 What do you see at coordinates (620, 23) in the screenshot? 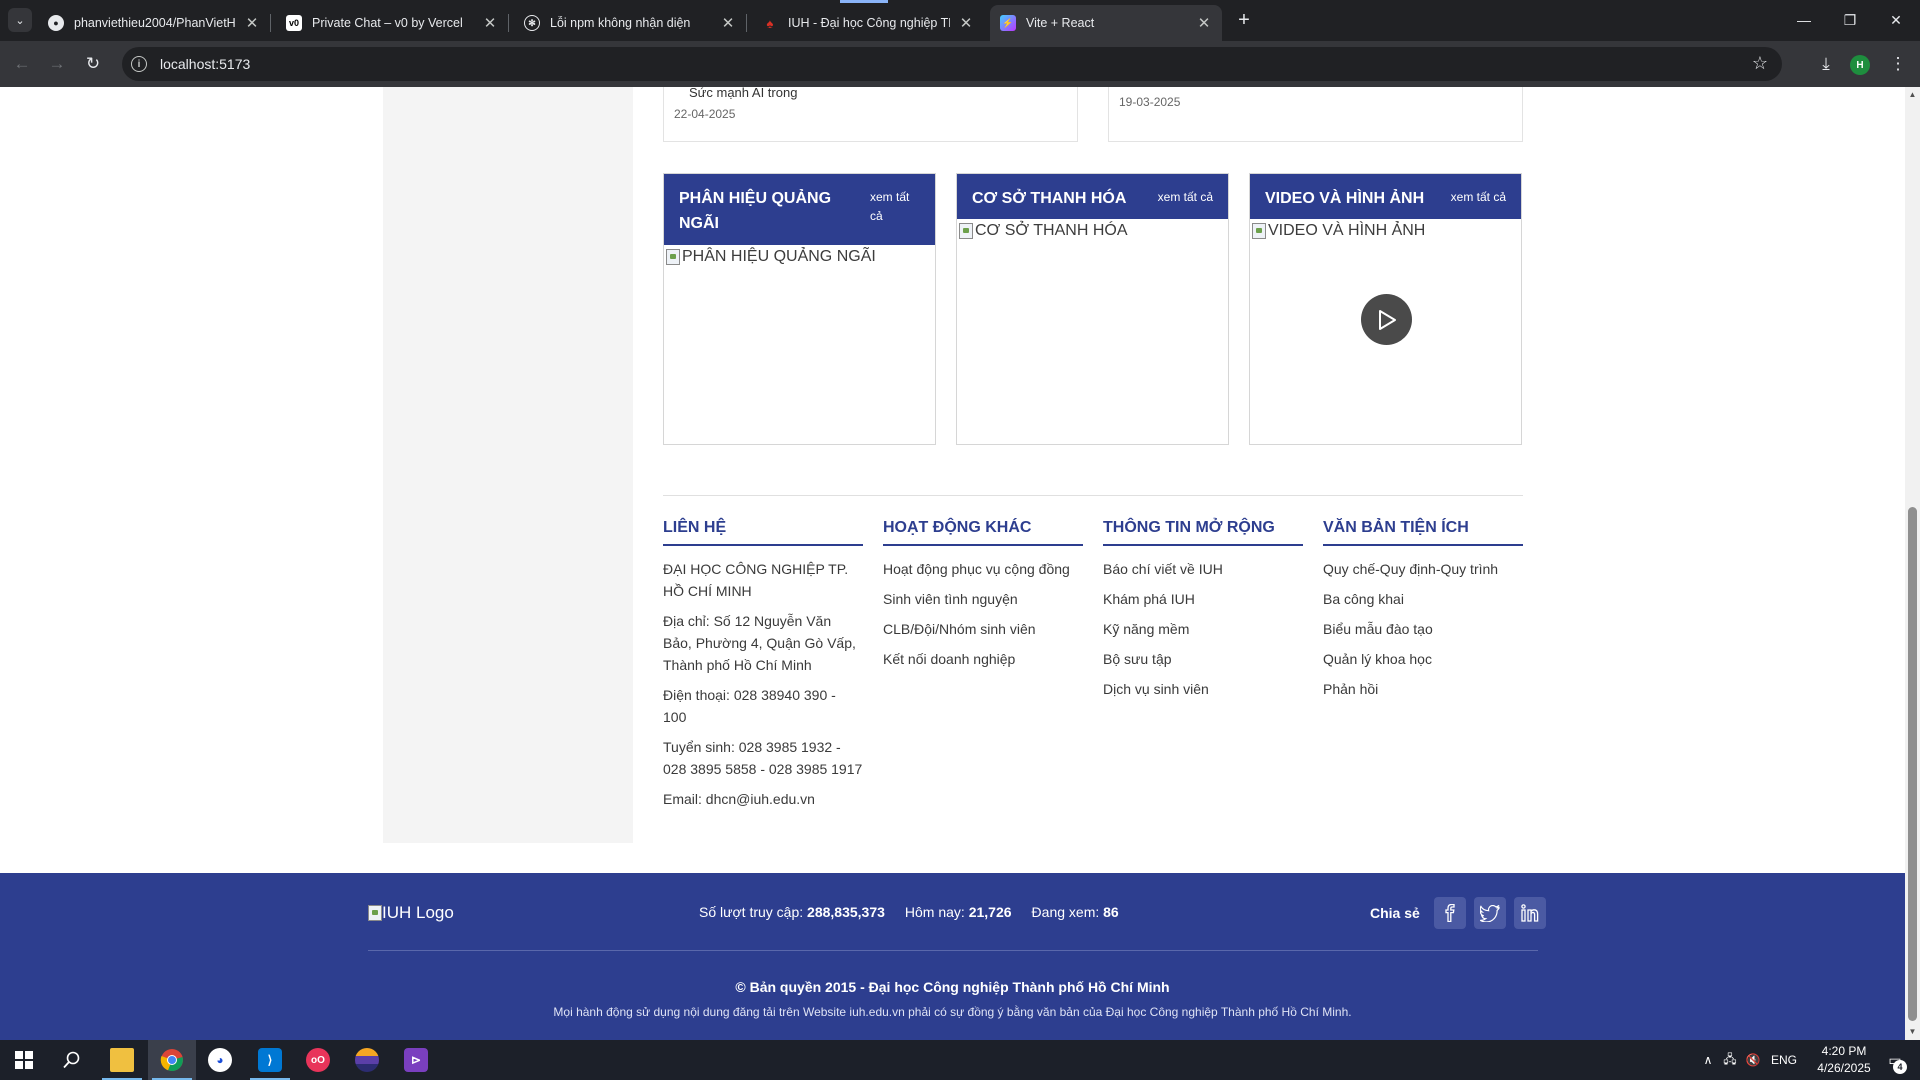
I see `tab-title: Lỗi npm không nhận diện` at bounding box center [620, 23].